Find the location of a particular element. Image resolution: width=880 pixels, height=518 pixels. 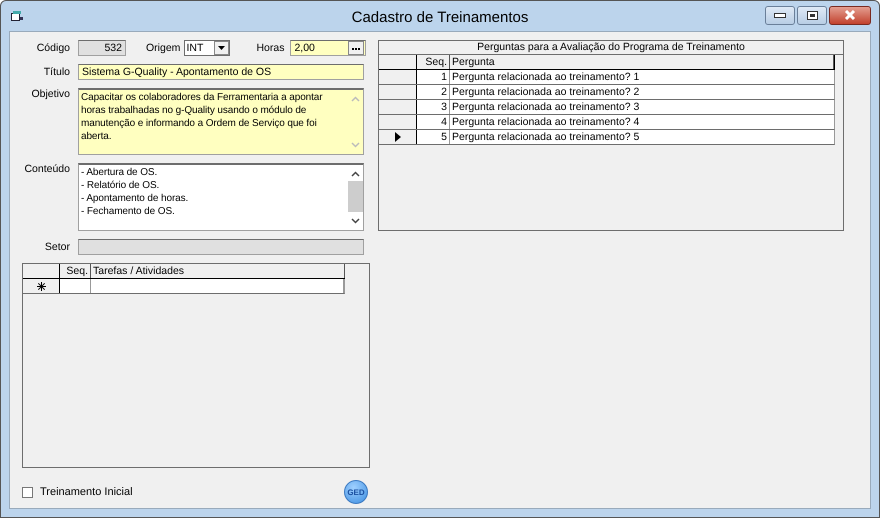

maximize-icon is located at coordinates (812, 15).